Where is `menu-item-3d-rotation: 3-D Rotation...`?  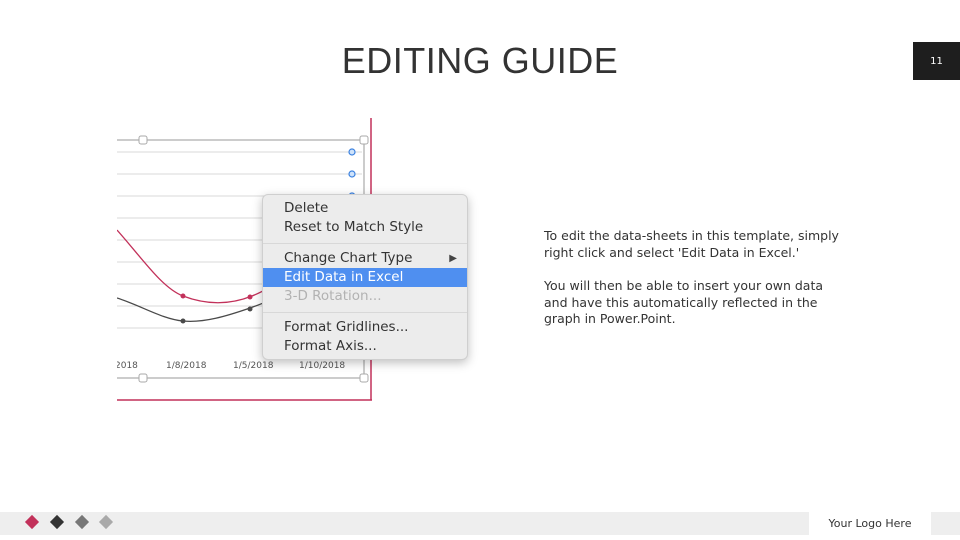 menu-item-3d-rotation: 3-D Rotation... is located at coordinates (365, 296).